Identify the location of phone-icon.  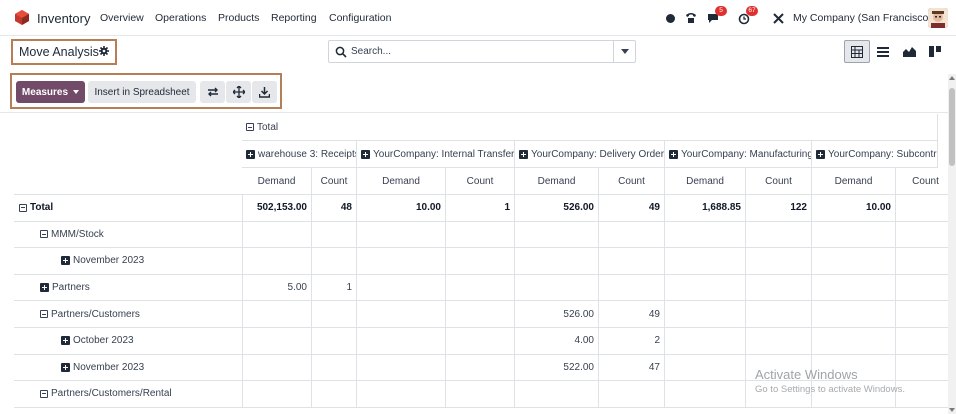
(691, 18).